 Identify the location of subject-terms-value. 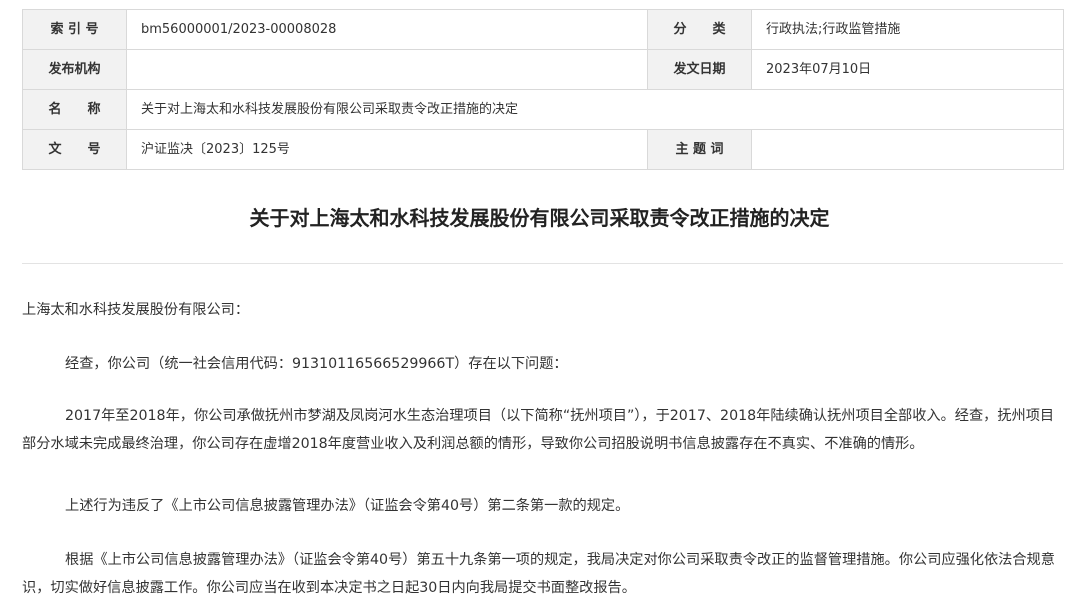
(907, 149).